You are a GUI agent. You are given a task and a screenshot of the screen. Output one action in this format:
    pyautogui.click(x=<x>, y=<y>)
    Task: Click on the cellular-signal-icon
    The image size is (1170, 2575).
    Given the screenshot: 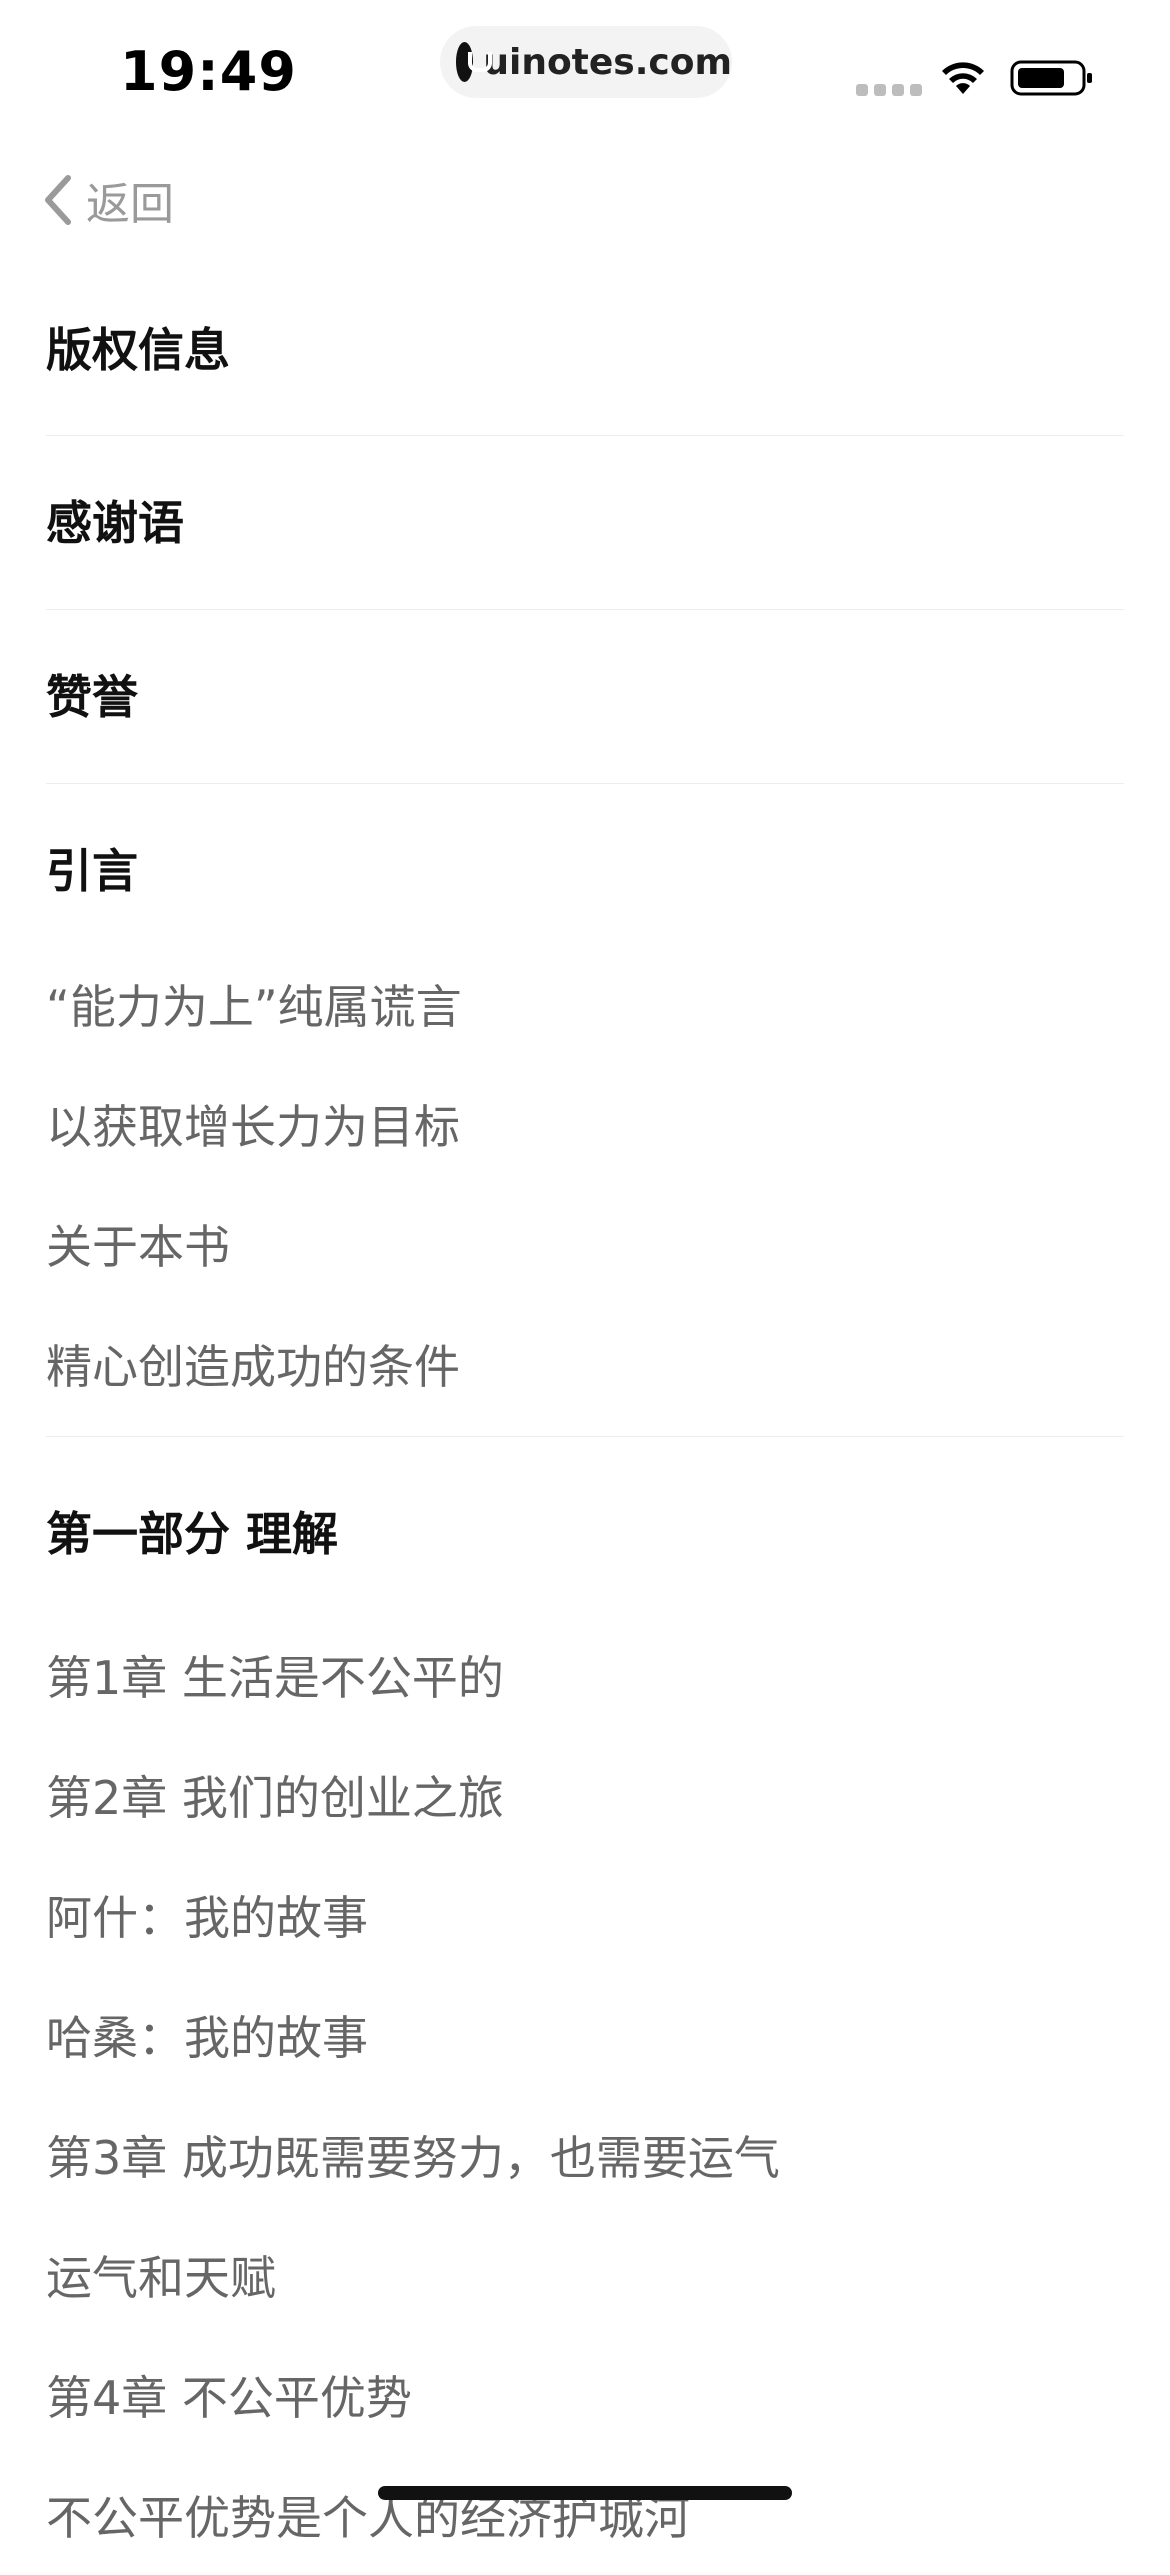 What is the action you would take?
    pyautogui.click(x=889, y=90)
    